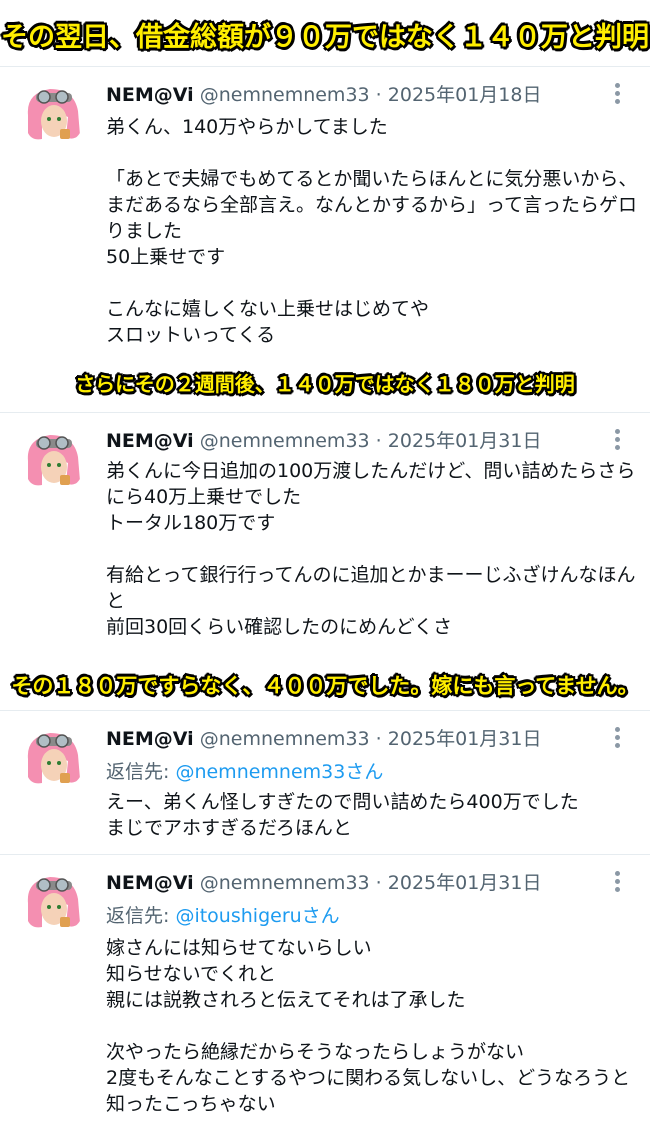 The width and height of the screenshot is (650, 1130). Describe the element at coordinates (342, 802) in the screenshot. I see `tweet-line: えー、弟くん怪しすぎたので問い詰めたら400万でした` at that location.